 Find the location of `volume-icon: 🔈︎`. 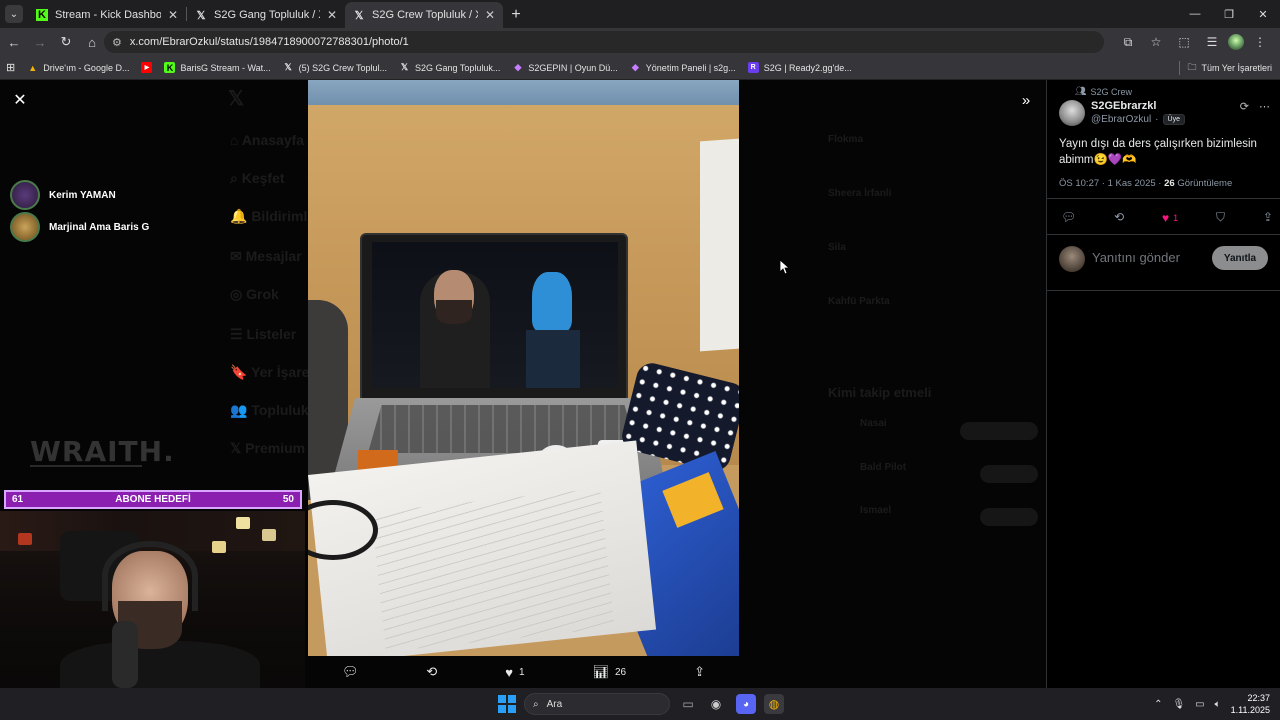

volume-icon: 🔈︎ is located at coordinates (1218, 704).